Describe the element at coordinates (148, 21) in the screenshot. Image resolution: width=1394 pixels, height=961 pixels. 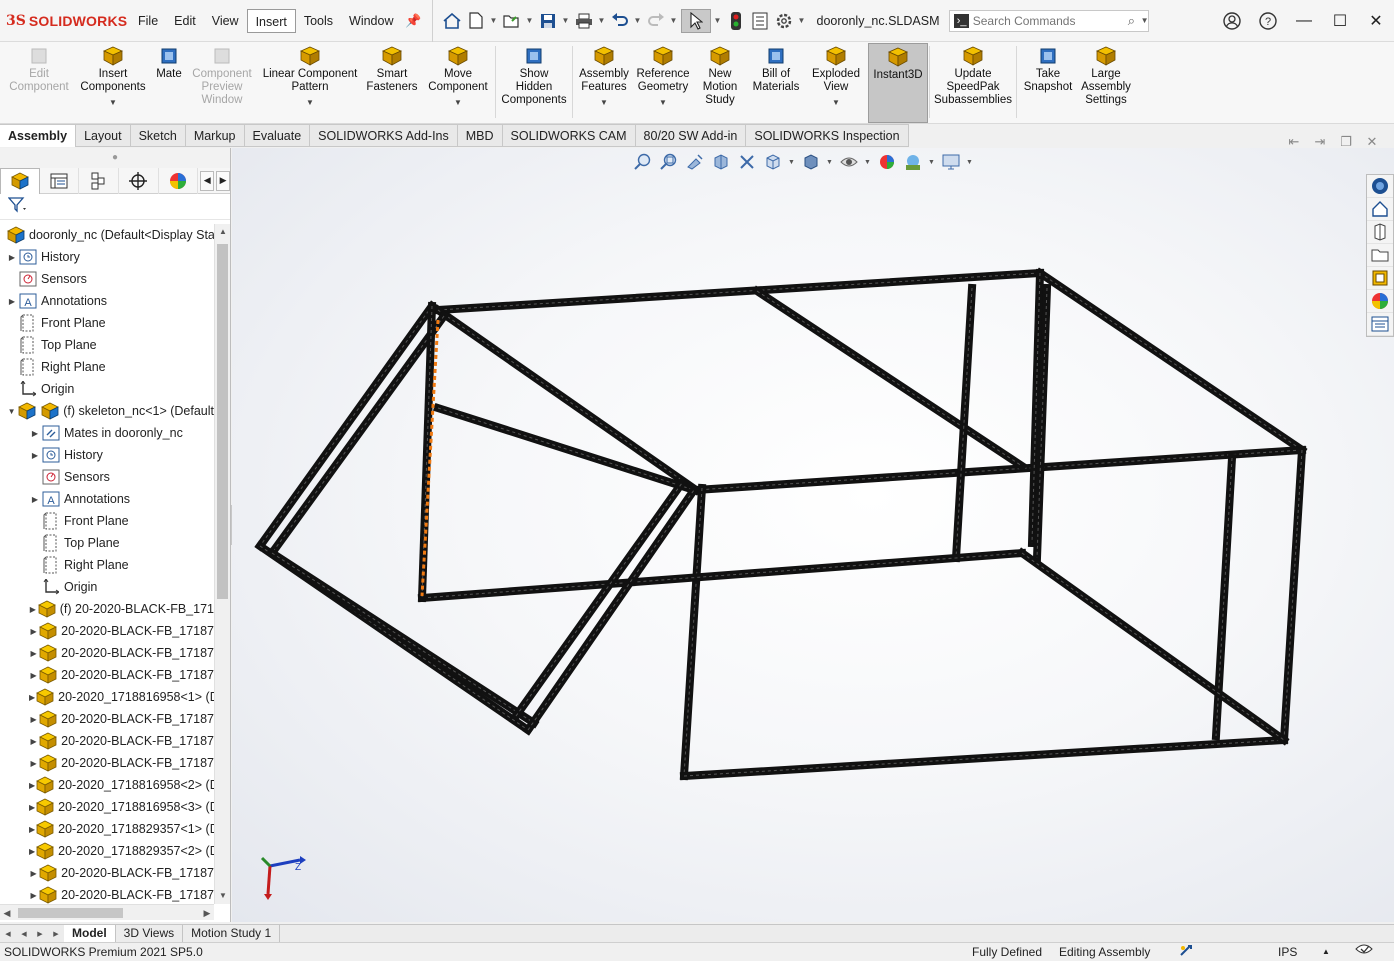
I see `menu-file: File` at that location.